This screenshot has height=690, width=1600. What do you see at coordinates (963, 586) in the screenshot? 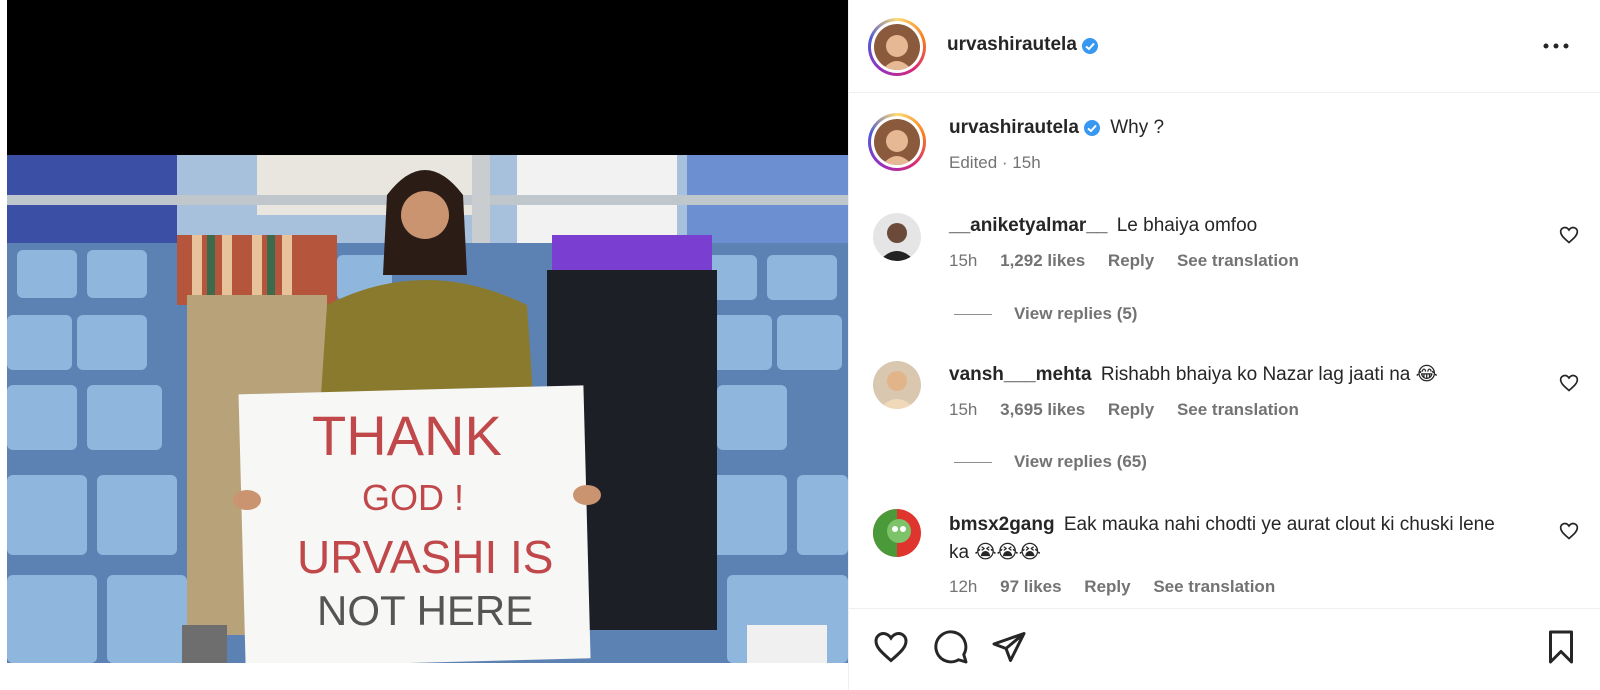
I see `comment-time: 12h` at bounding box center [963, 586].